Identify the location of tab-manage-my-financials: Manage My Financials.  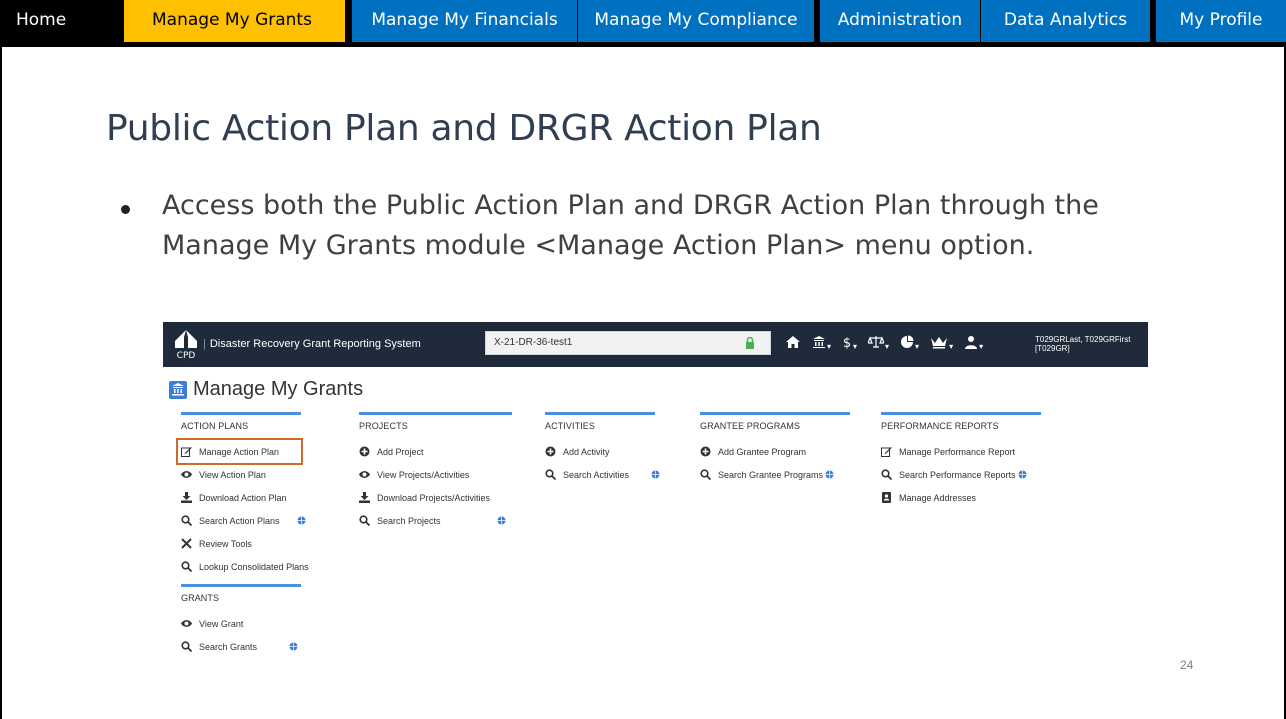
(464, 21).